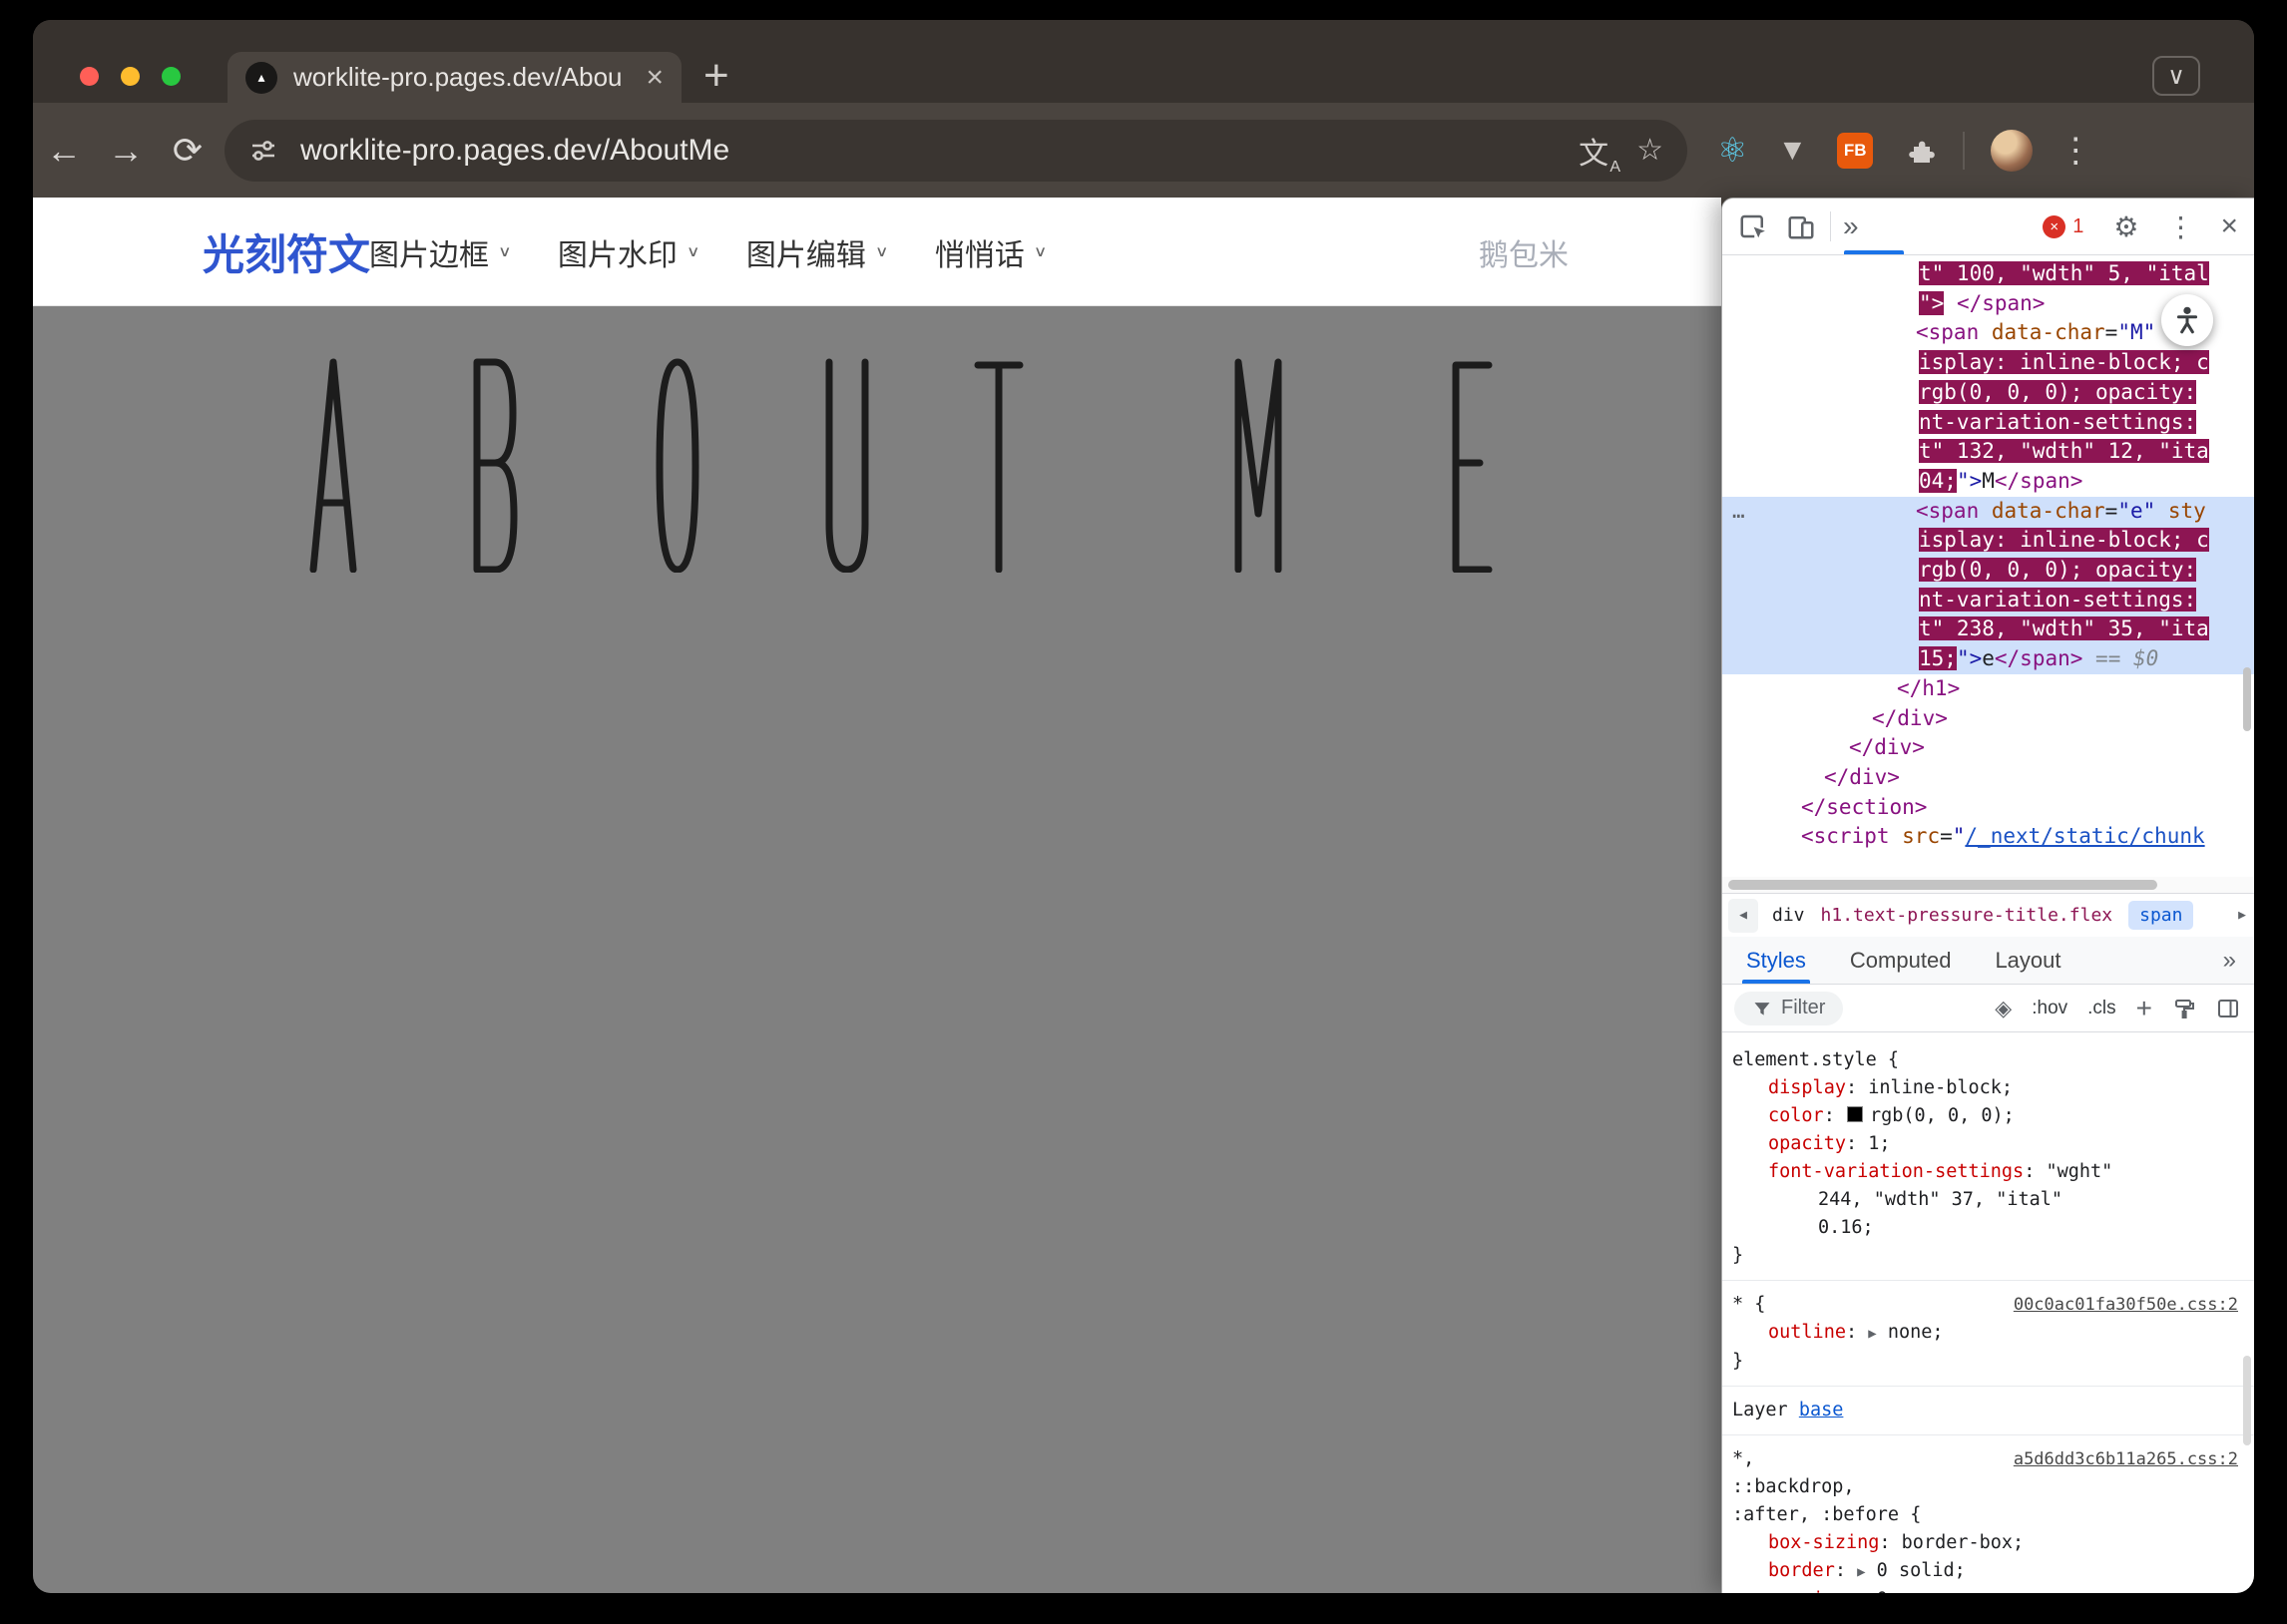 This screenshot has height=1624, width=2287. Describe the element at coordinates (64, 151) in the screenshot. I see `back-button: ←` at that location.